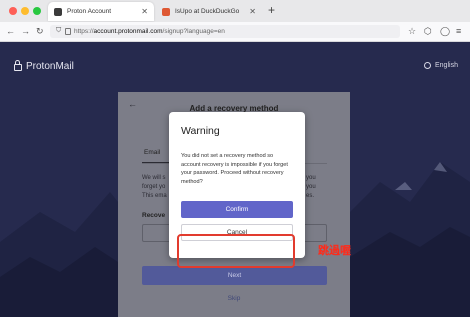 The width and height of the screenshot is (470, 317). What do you see at coordinates (200, 131) in the screenshot?
I see `dialog-title: Warning` at bounding box center [200, 131].